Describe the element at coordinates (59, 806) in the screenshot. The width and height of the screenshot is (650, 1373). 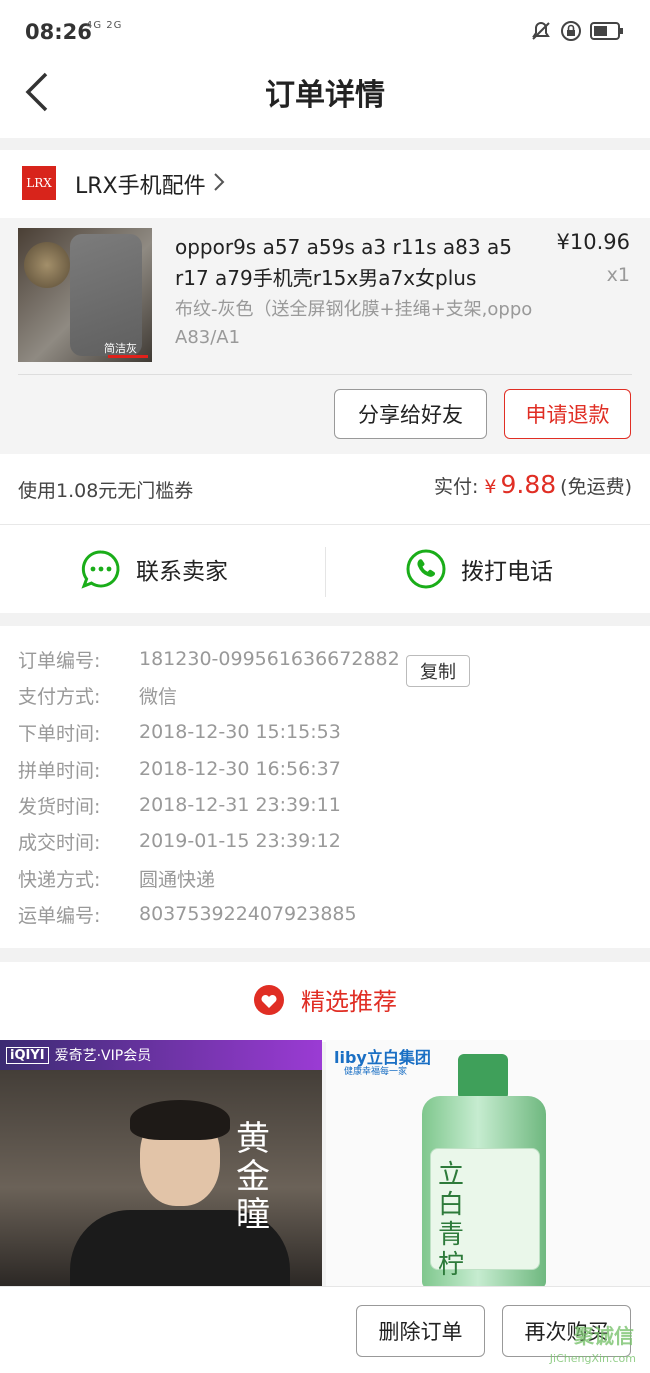
I see `info-label: 发货时间:` at that location.